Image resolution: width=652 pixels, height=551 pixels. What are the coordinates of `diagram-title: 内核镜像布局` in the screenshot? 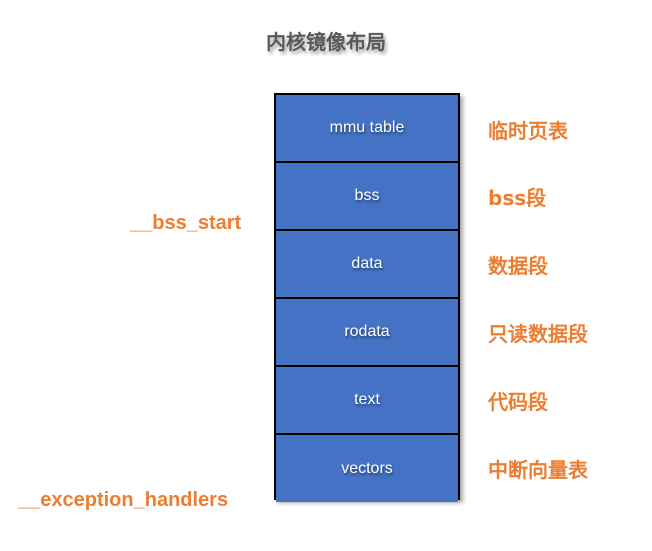 It's located at (326, 42).